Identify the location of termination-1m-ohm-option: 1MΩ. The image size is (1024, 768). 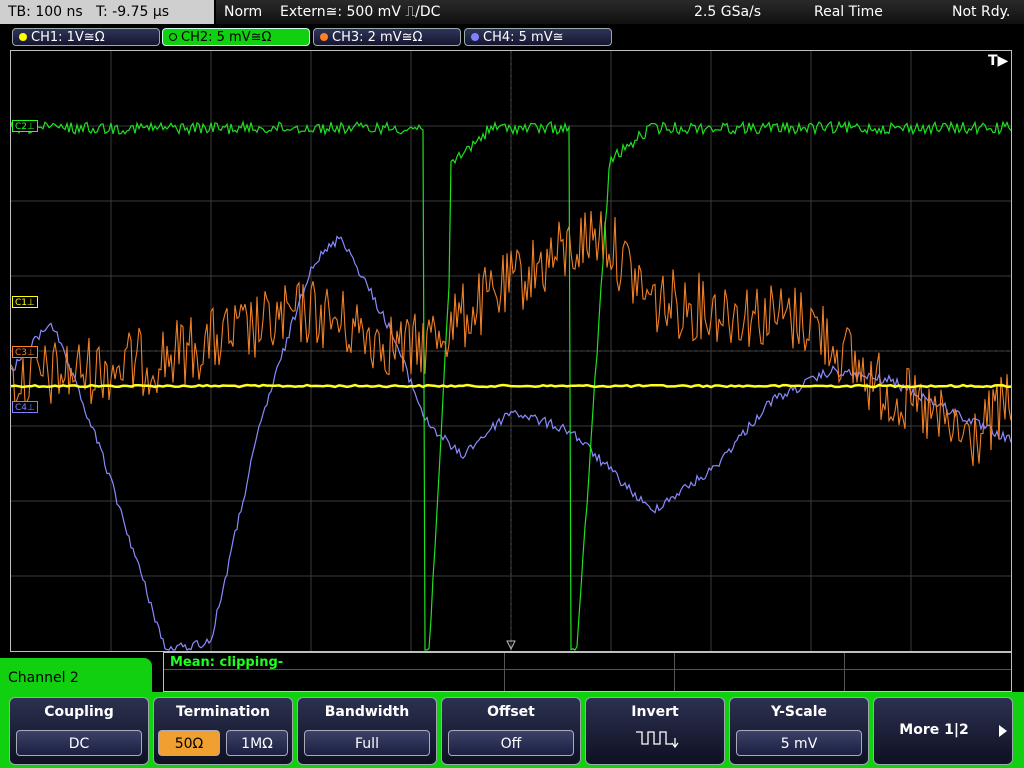
(257, 743).